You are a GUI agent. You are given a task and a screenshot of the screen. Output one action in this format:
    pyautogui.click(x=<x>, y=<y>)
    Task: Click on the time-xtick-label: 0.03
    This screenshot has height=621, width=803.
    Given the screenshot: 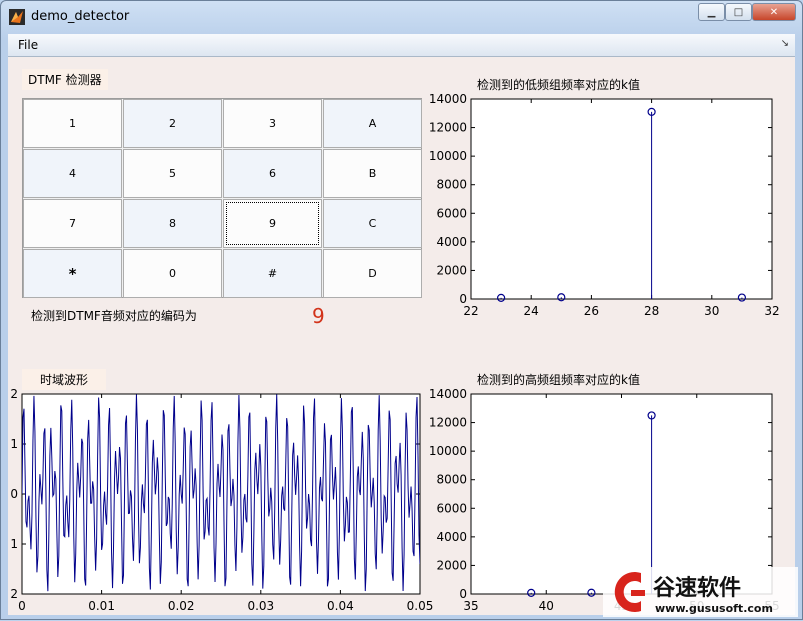 What is the action you would take?
    pyautogui.click(x=260, y=606)
    